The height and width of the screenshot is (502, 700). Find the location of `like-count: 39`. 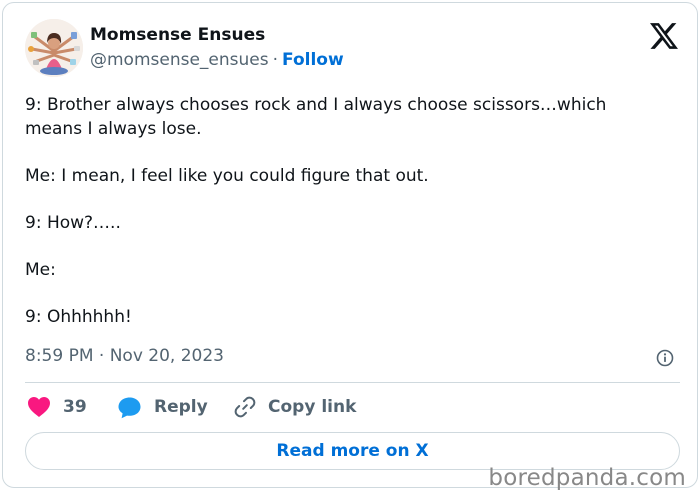

like-count: 39 is located at coordinates (75, 407).